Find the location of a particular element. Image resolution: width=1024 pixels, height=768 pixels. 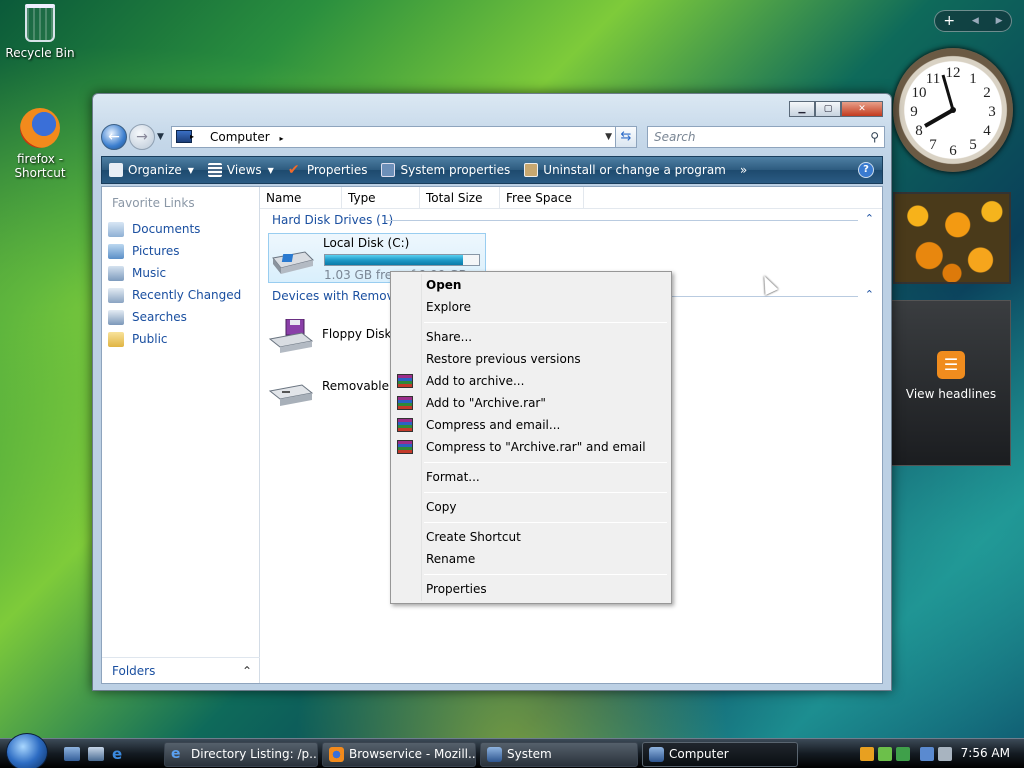

internet-explorer-icon: e is located at coordinates (120, 754).